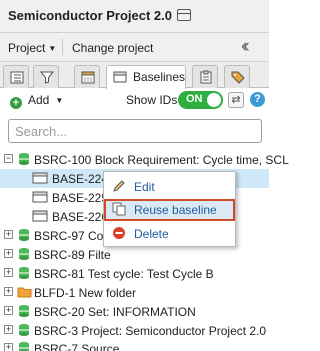 Image resolution: width=320 pixels, height=351 pixels. What do you see at coordinates (119, 186) in the screenshot?
I see `pencil-icon` at bounding box center [119, 186].